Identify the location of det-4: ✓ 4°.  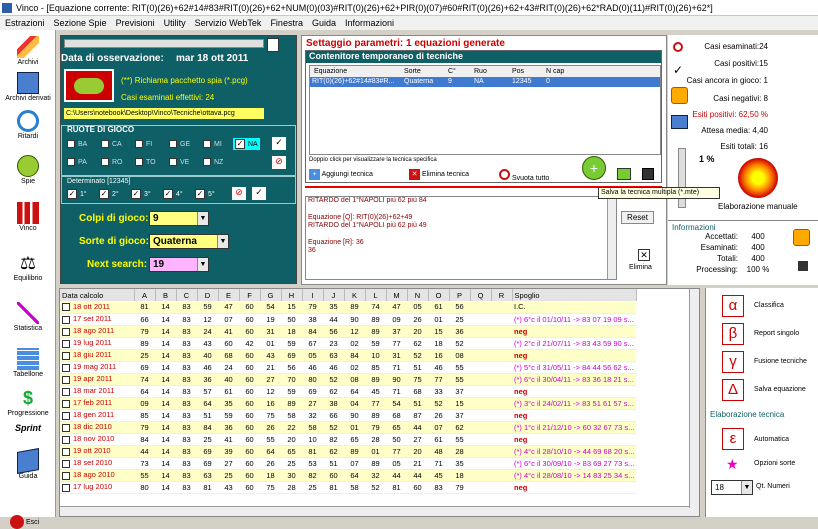
(173, 194).